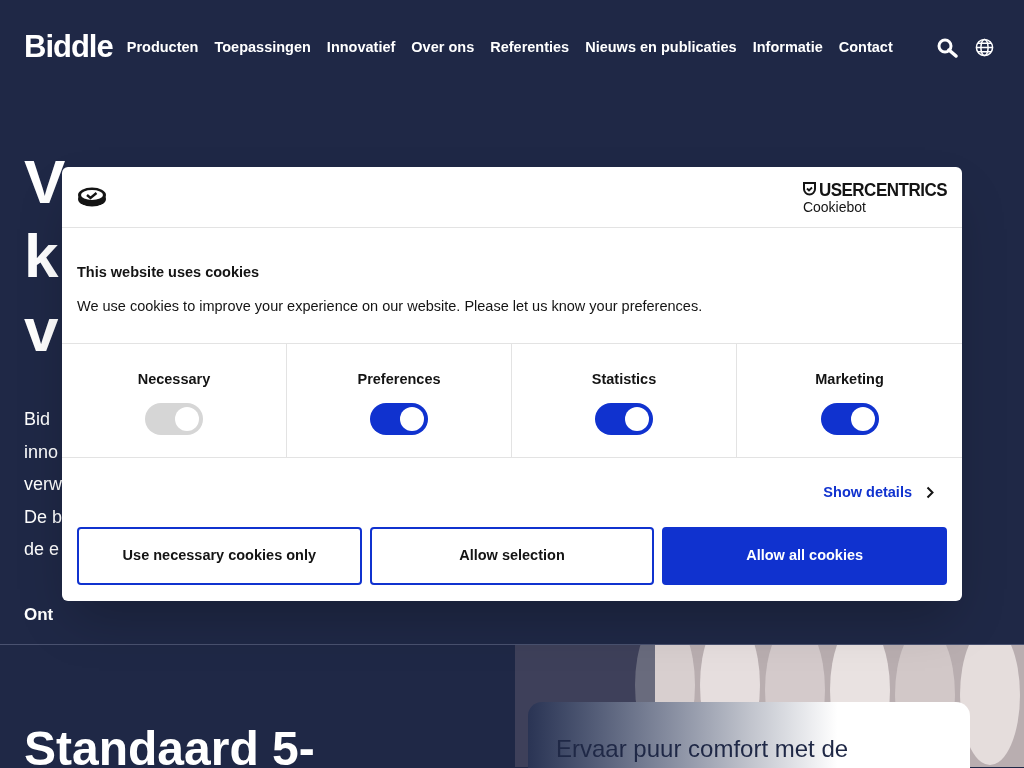 The width and height of the screenshot is (1024, 768). What do you see at coordinates (41, 452) in the screenshot?
I see `hero-text-line: inno` at bounding box center [41, 452].